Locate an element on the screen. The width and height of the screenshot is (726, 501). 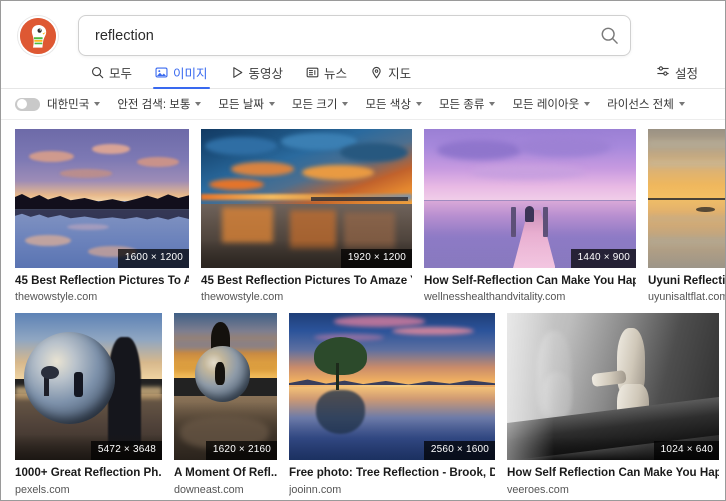
image-scene-bw-mannequin is located at coordinates (613, 387).